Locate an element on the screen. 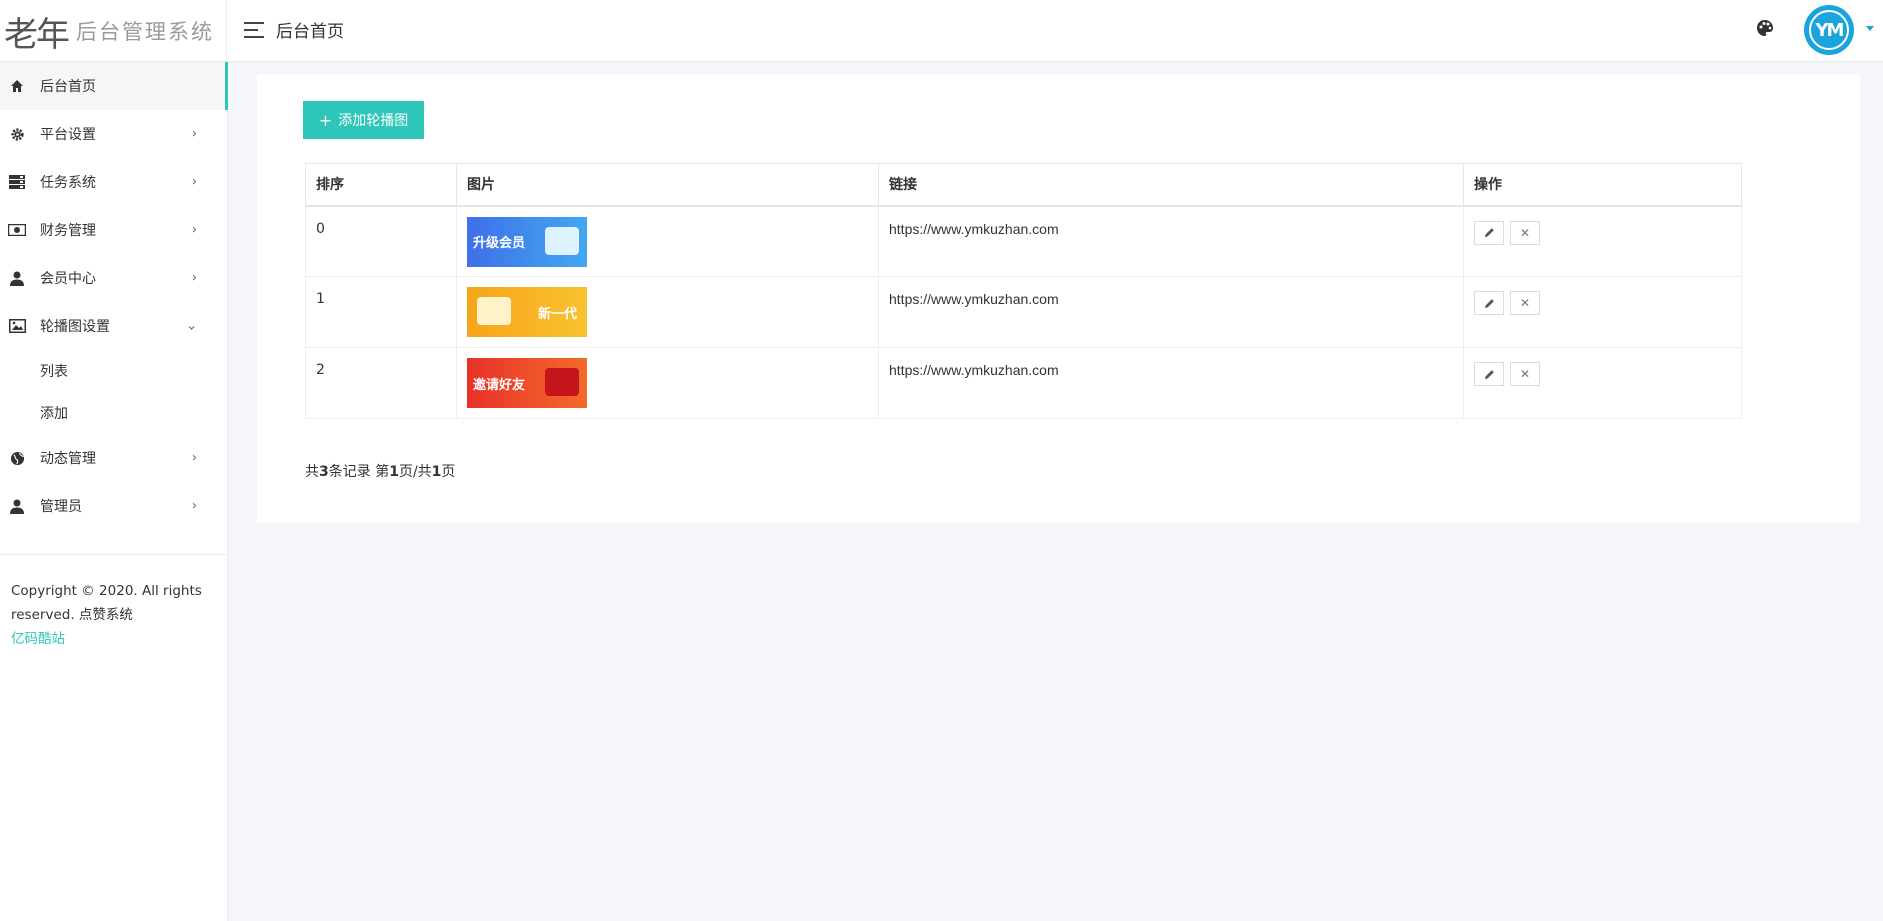 This screenshot has width=1883, height=921. cell-order: 2 is located at coordinates (381, 383).